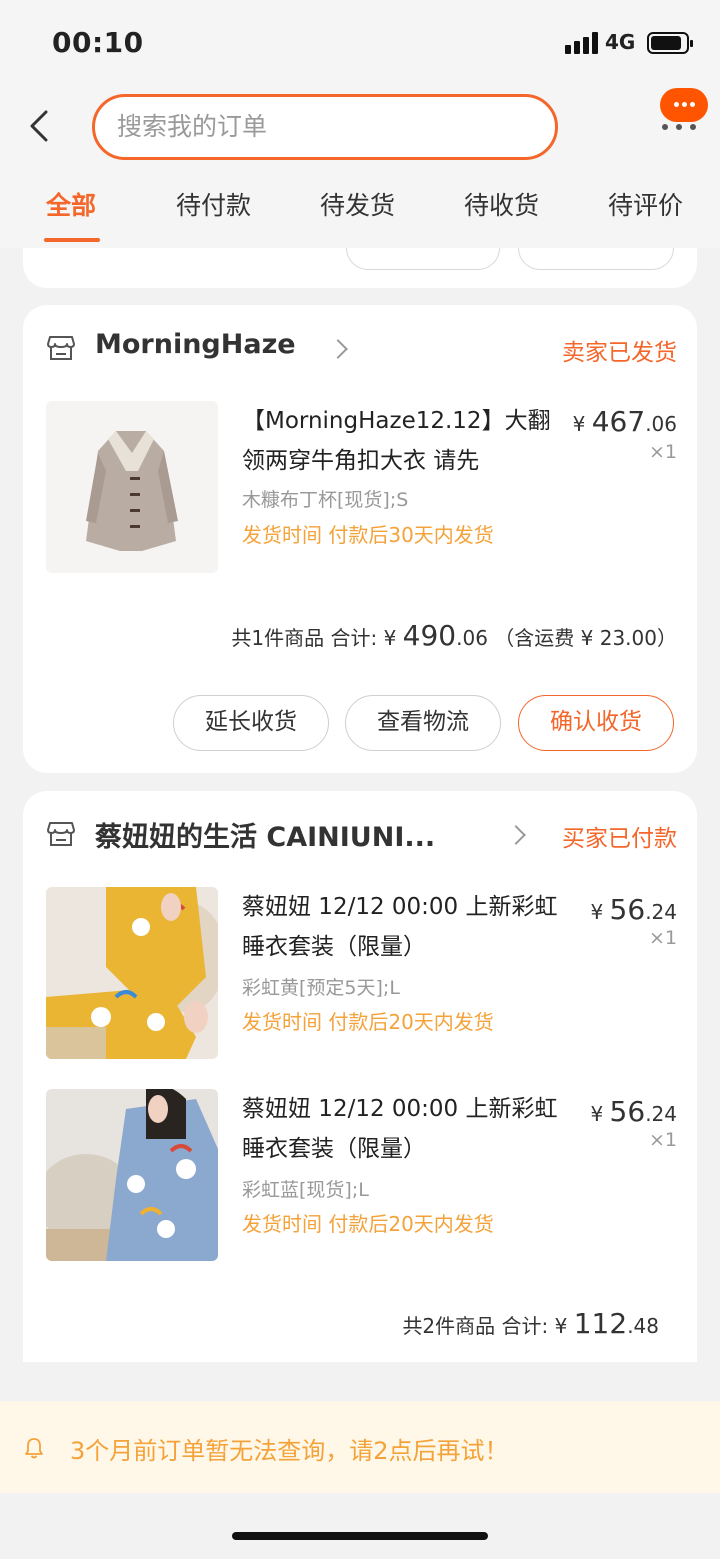 This screenshot has width=720, height=1559. What do you see at coordinates (643, 1326) in the screenshot?
I see `total-decimal: .48` at bounding box center [643, 1326].